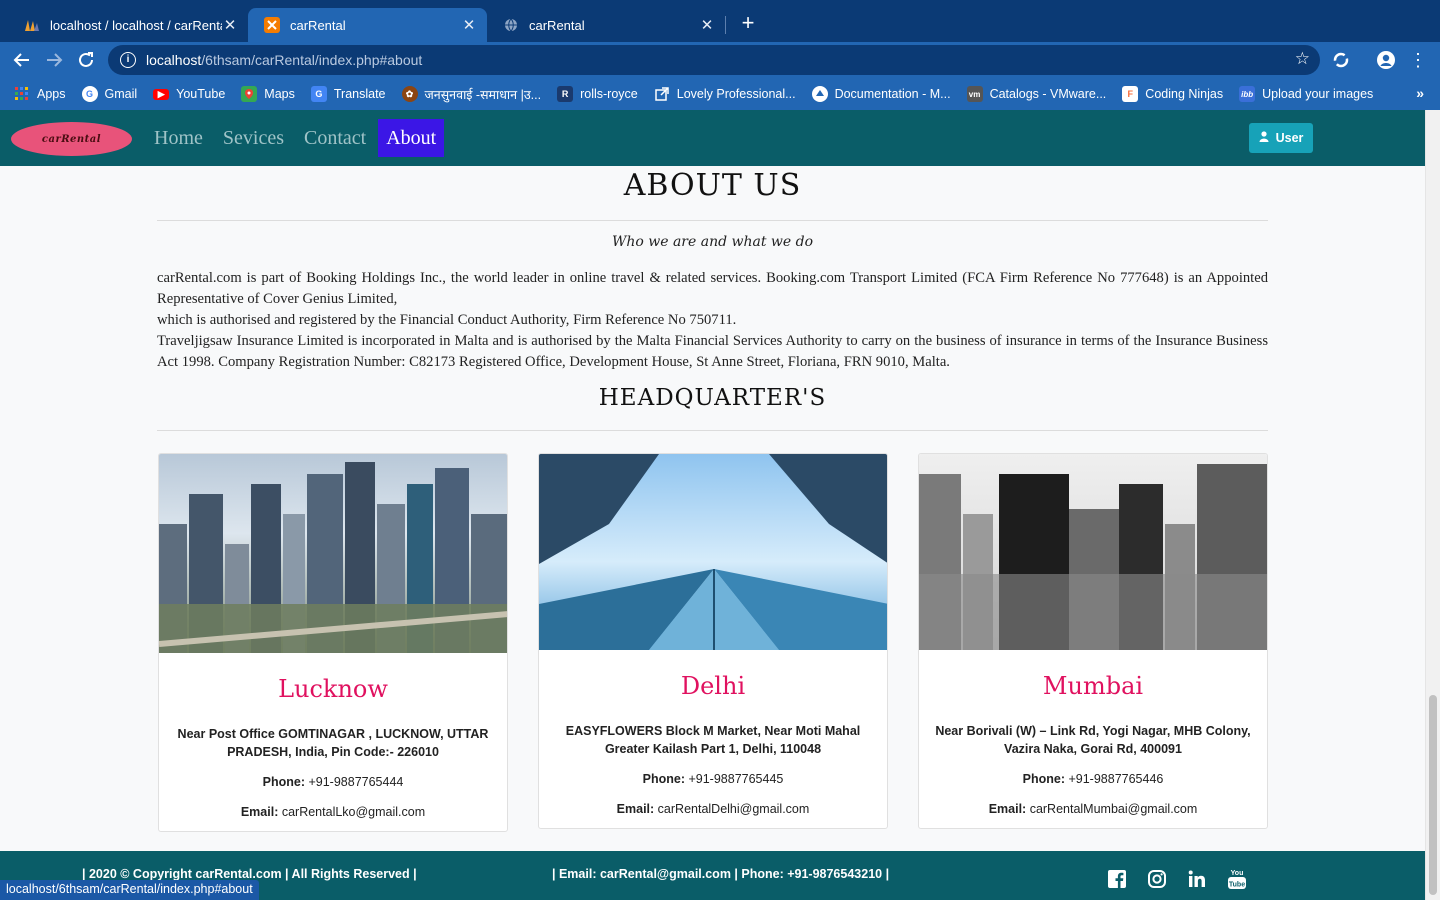 The height and width of the screenshot is (900, 1440). I want to click on user-button-label: User, so click(1289, 138).